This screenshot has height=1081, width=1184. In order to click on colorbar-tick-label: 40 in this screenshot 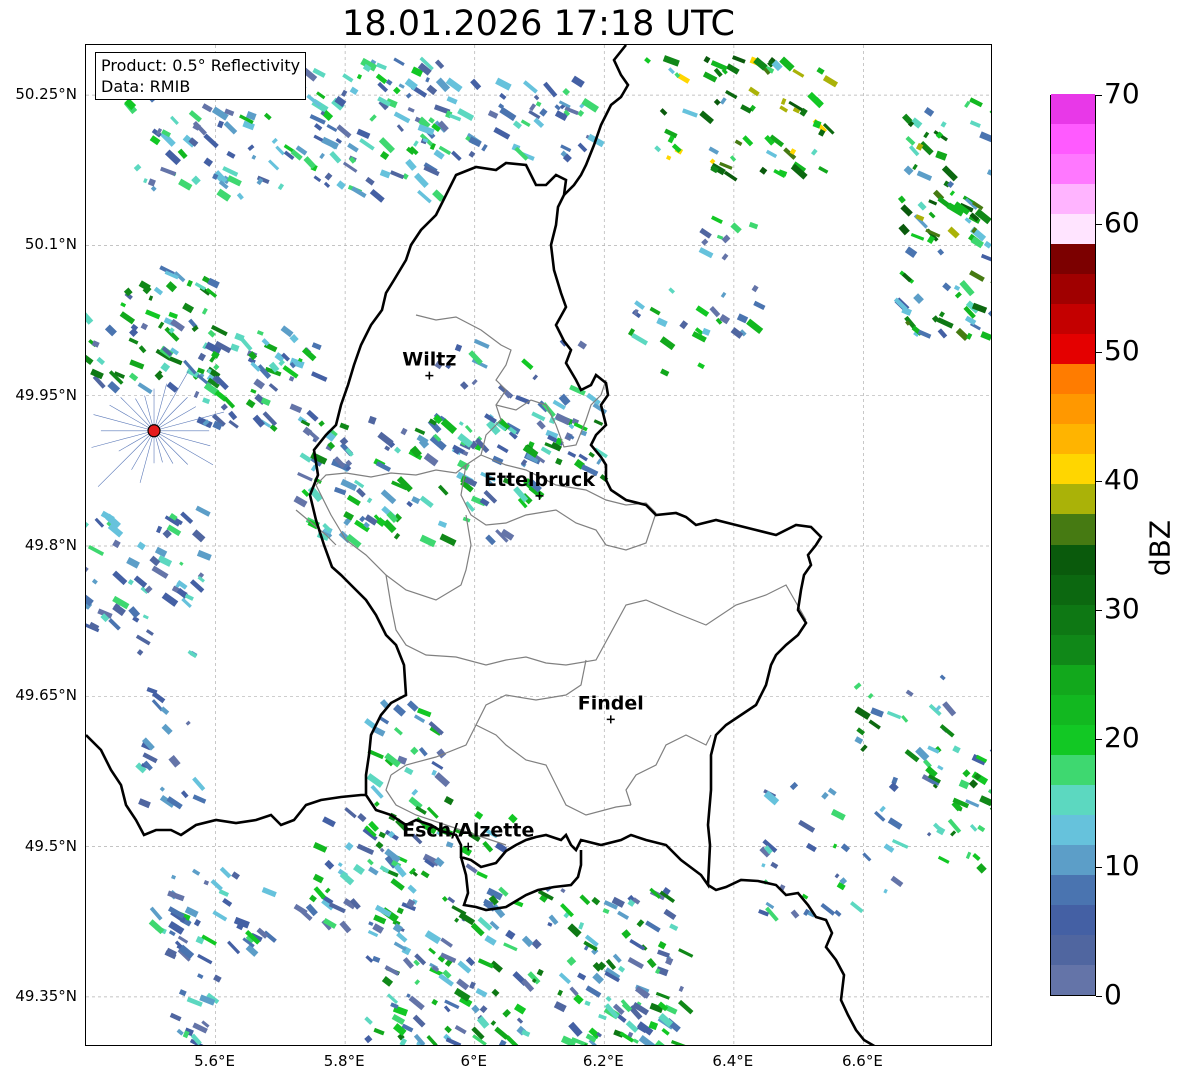, I will do `click(1122, 480)`.